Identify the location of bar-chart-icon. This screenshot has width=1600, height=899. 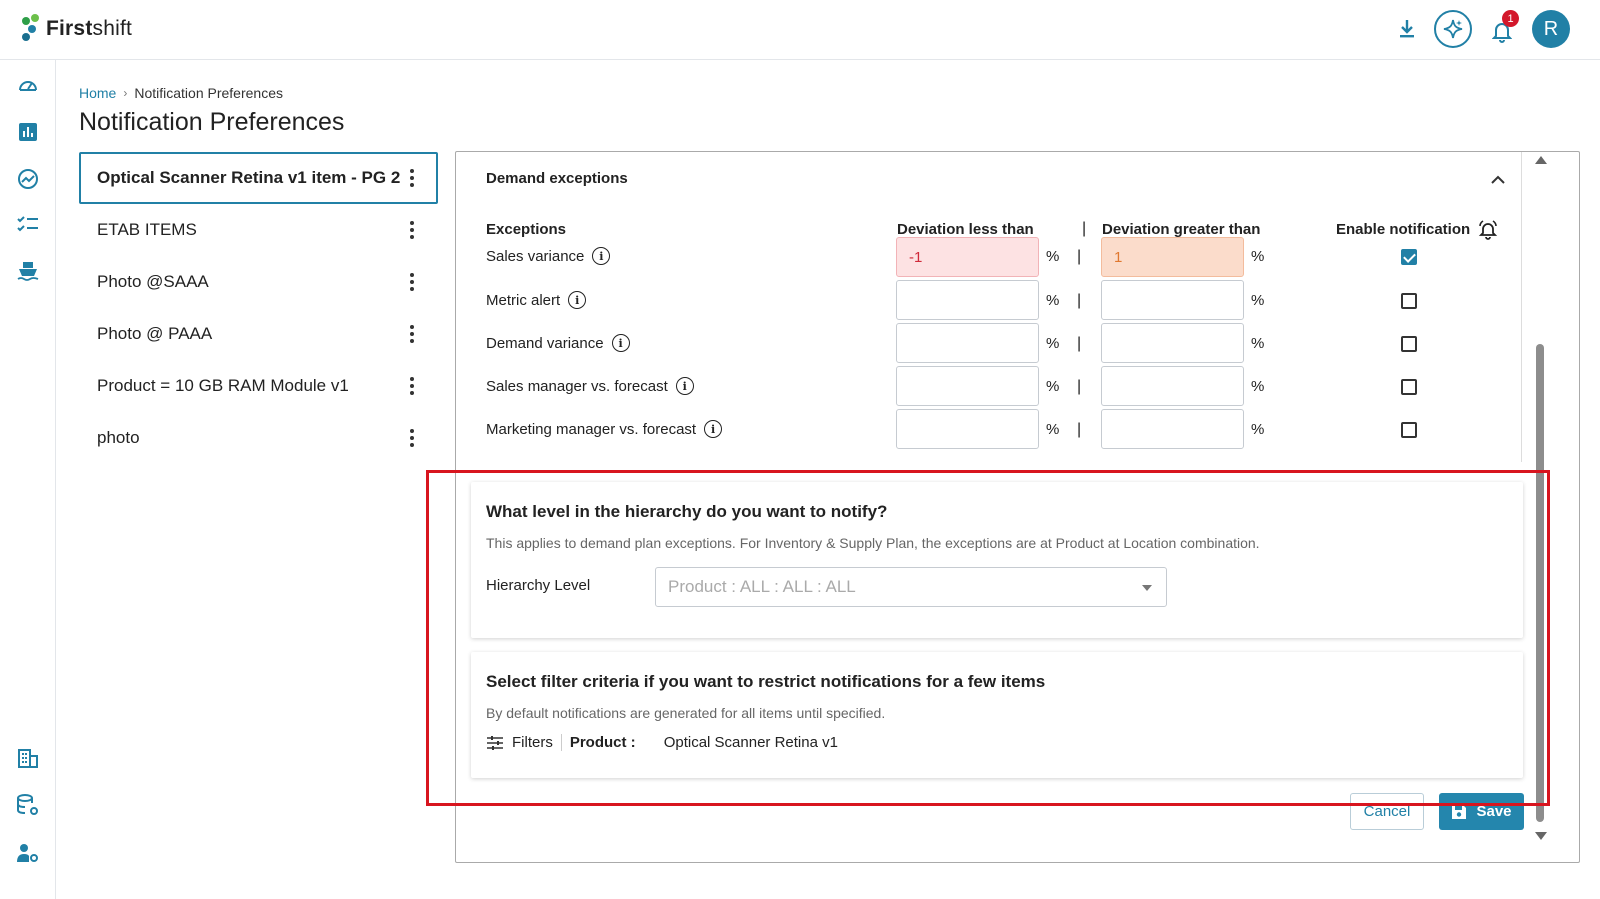
(28, 132).